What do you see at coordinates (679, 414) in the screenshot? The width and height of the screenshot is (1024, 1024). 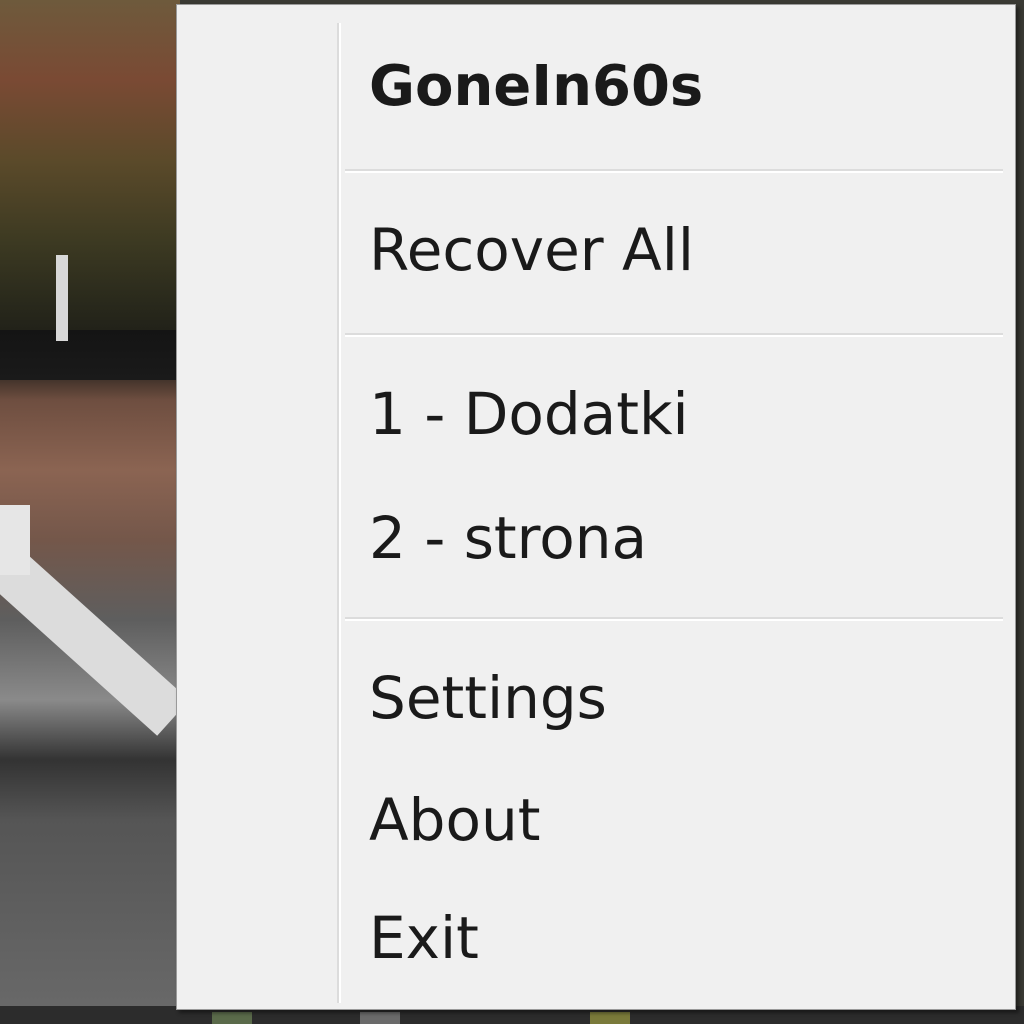 I see `menu-item-recent-1: 1 - Dodatki` at bounding box center [679, 414].